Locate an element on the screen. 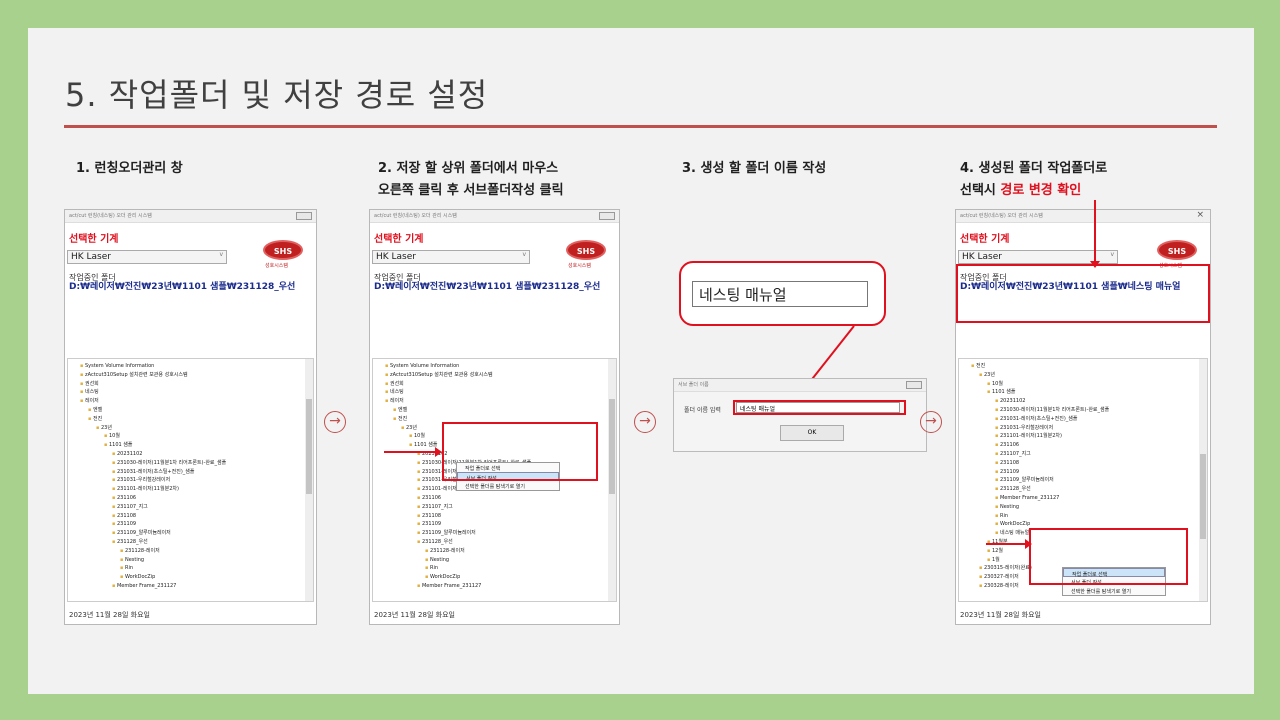 This screenshot has width=1280, height=720. red-arrow-step2 is located at coordinates (413, 452).